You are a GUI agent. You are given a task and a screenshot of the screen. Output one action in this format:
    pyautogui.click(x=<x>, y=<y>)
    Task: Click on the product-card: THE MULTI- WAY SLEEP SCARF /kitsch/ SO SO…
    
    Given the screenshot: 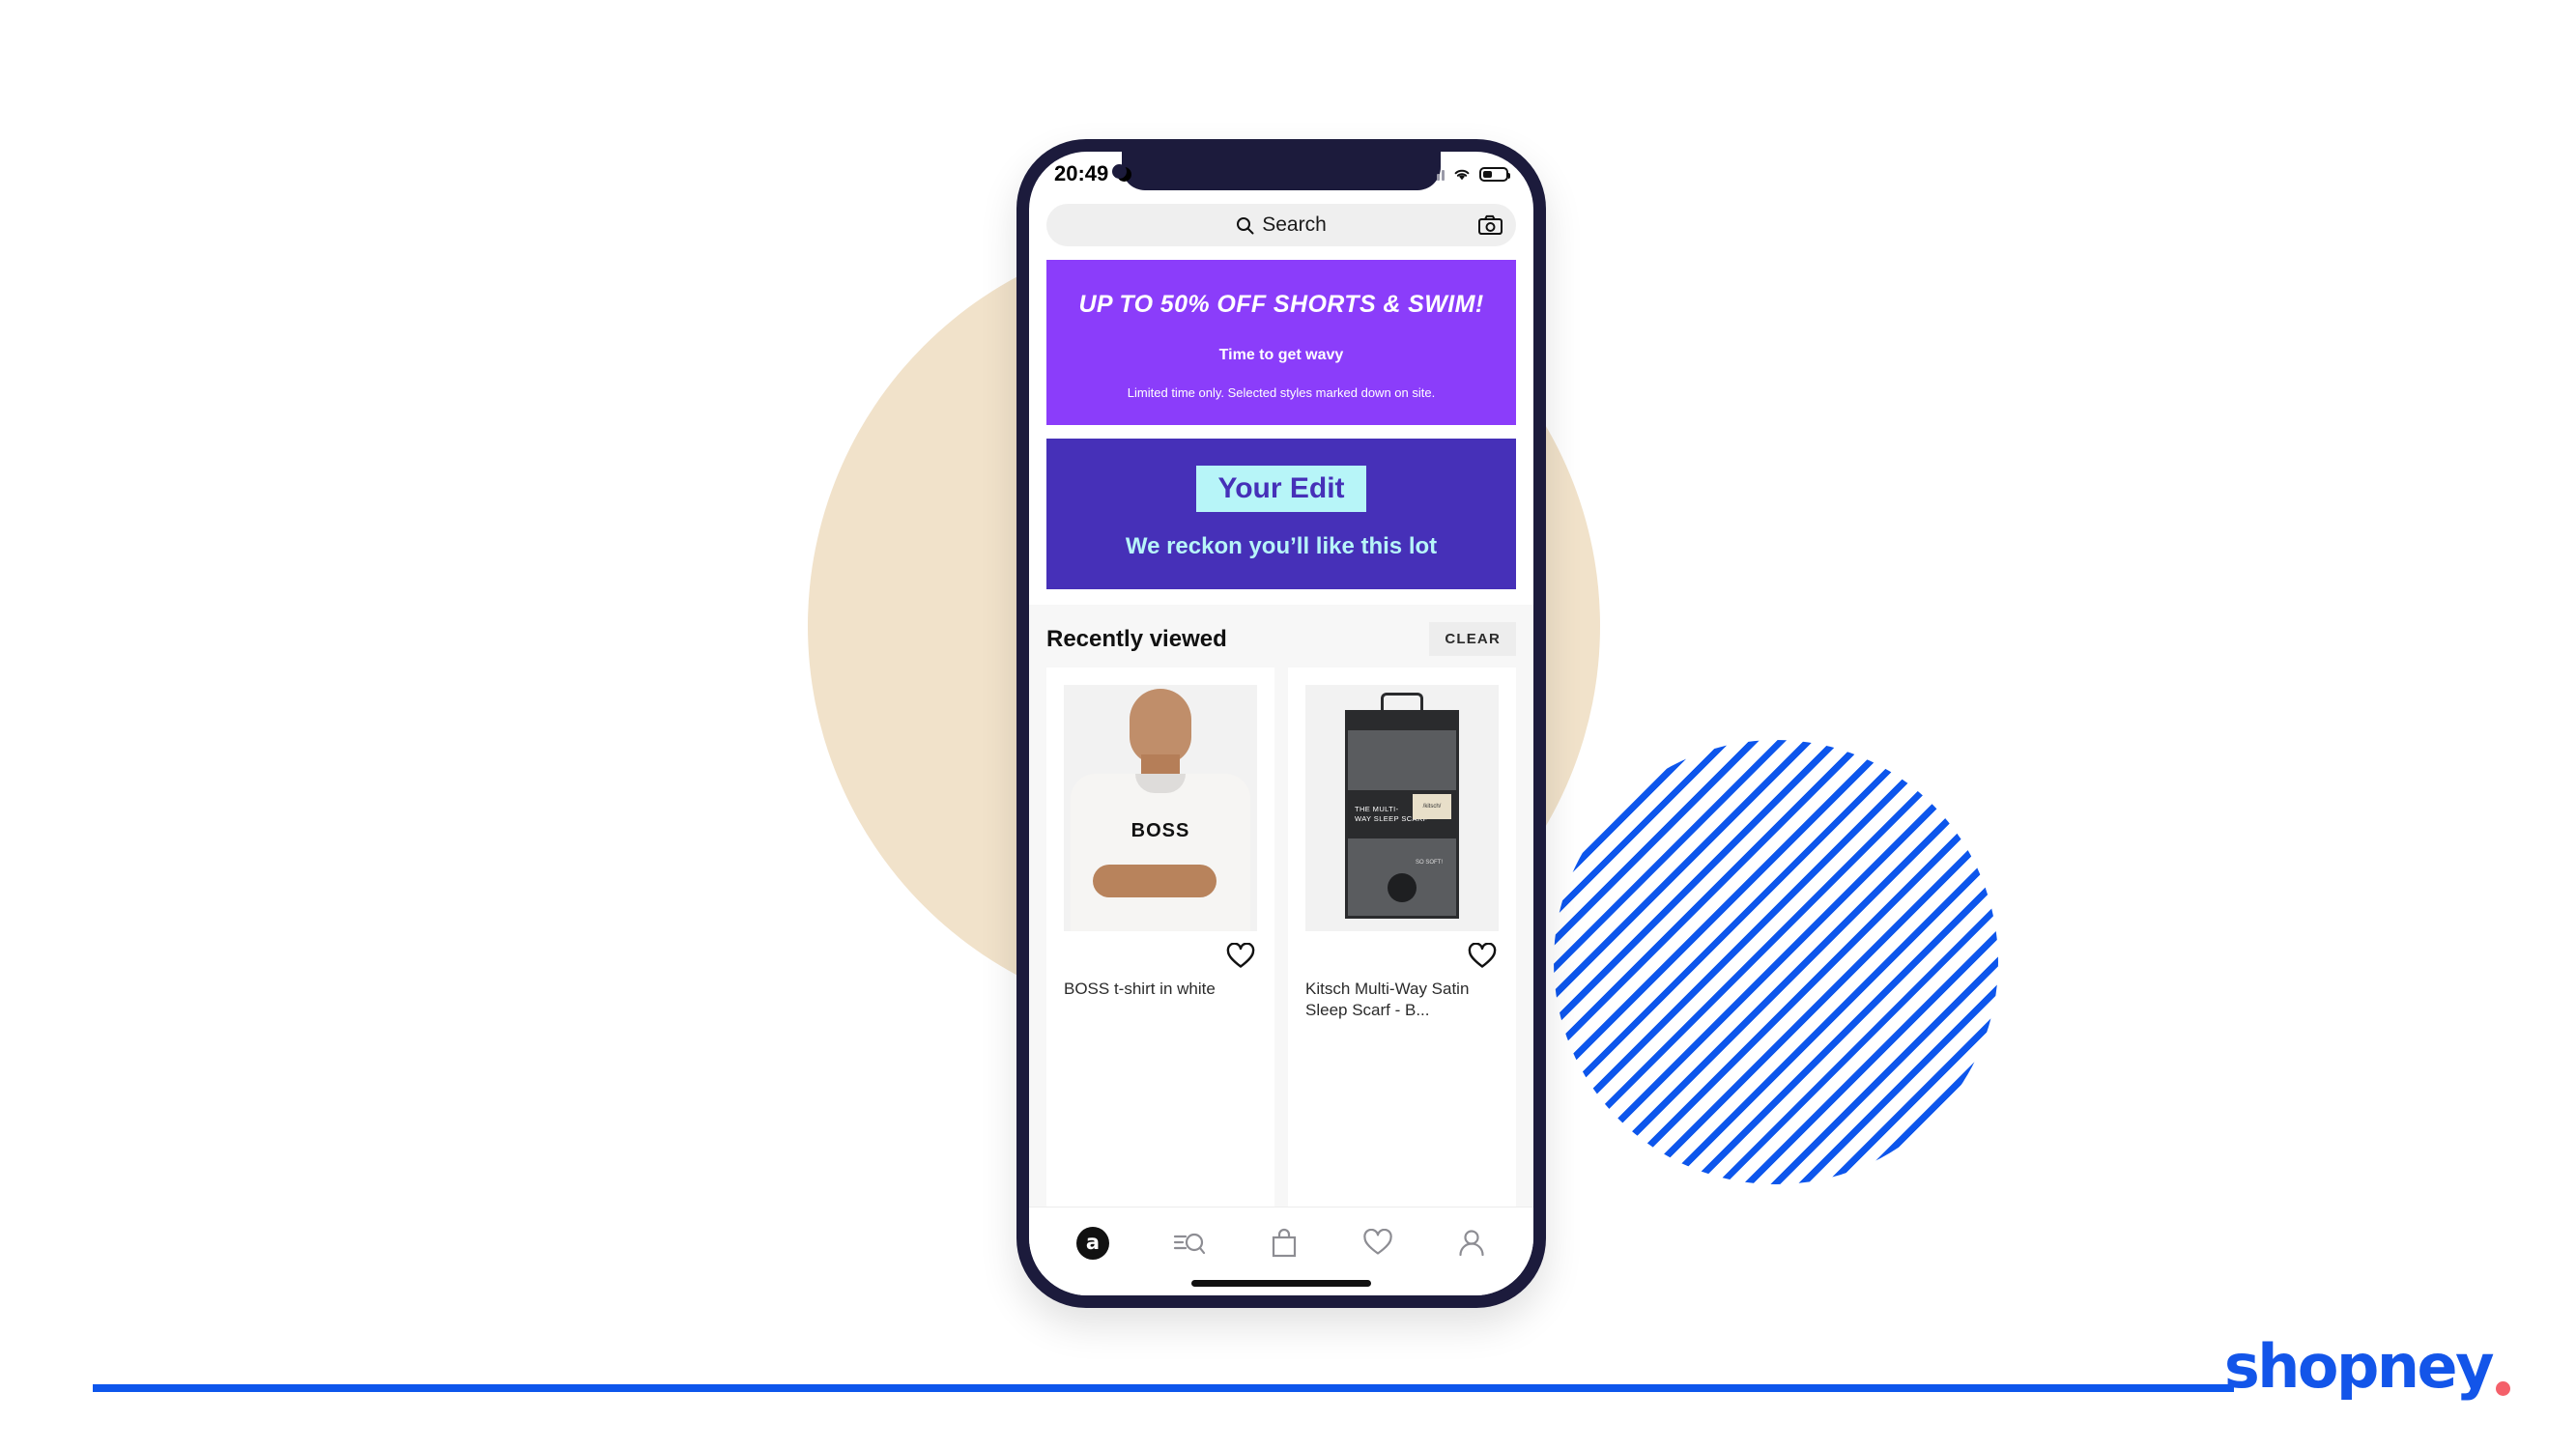 What is the action you would take?
    pyautogui.click(x=1402, y=937)
    